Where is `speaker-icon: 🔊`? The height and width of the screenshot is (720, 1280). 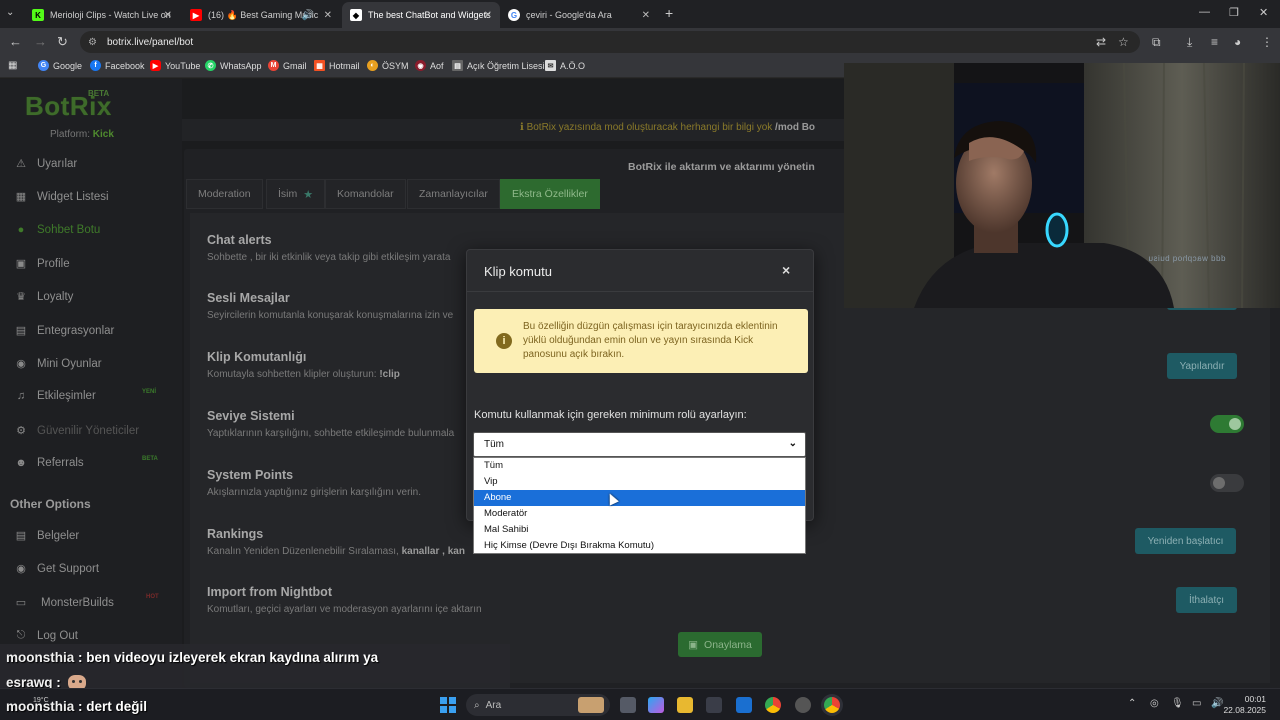 speaker-icon: 🔊 is located at coordinates (308, 15).